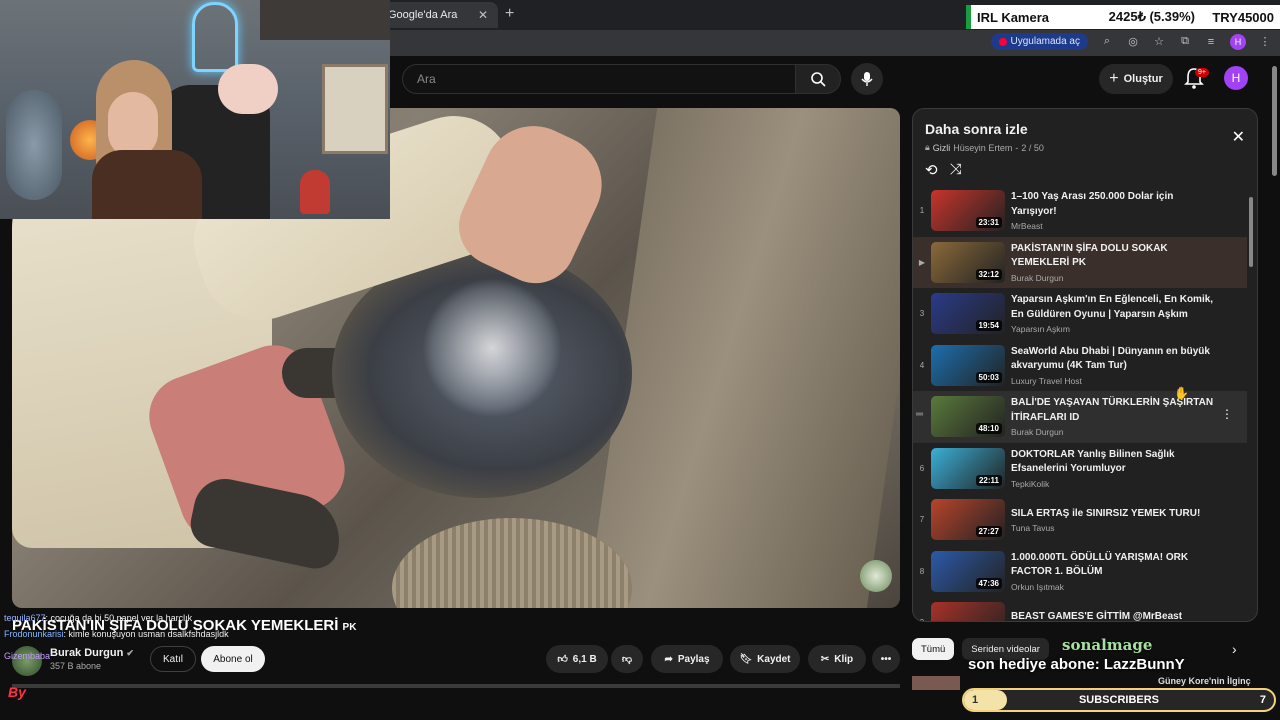 The image size is (1280, 720). I want to click on chip-all: Tümü, so click(933, 649).